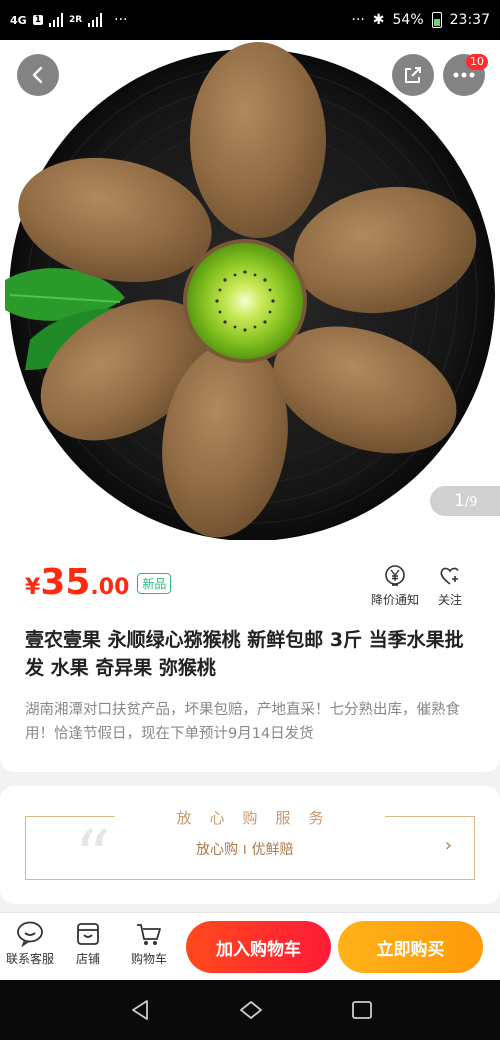 This screenshot has height=1040, width=500. What do you see at coordinates (29, 959) in the screenshot?
I see `customer-service-label: 联系客服` at bounding box center [29, 959].